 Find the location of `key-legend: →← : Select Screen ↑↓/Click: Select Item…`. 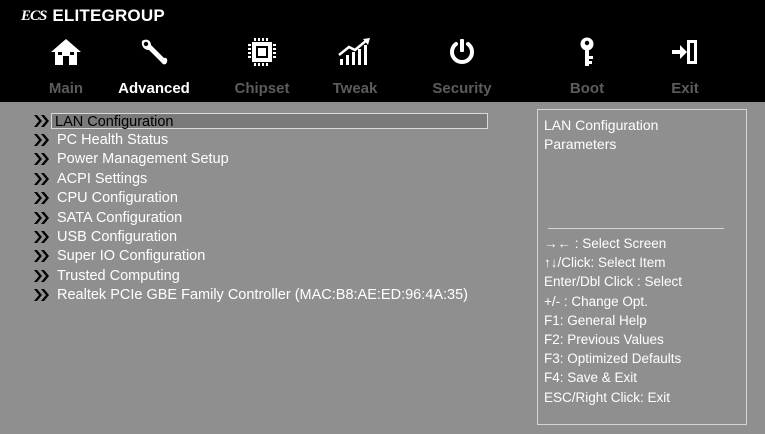

key-legend: →← : Select Screen ↑↓/Click: Select Item… is located at coordinates (613, 320).